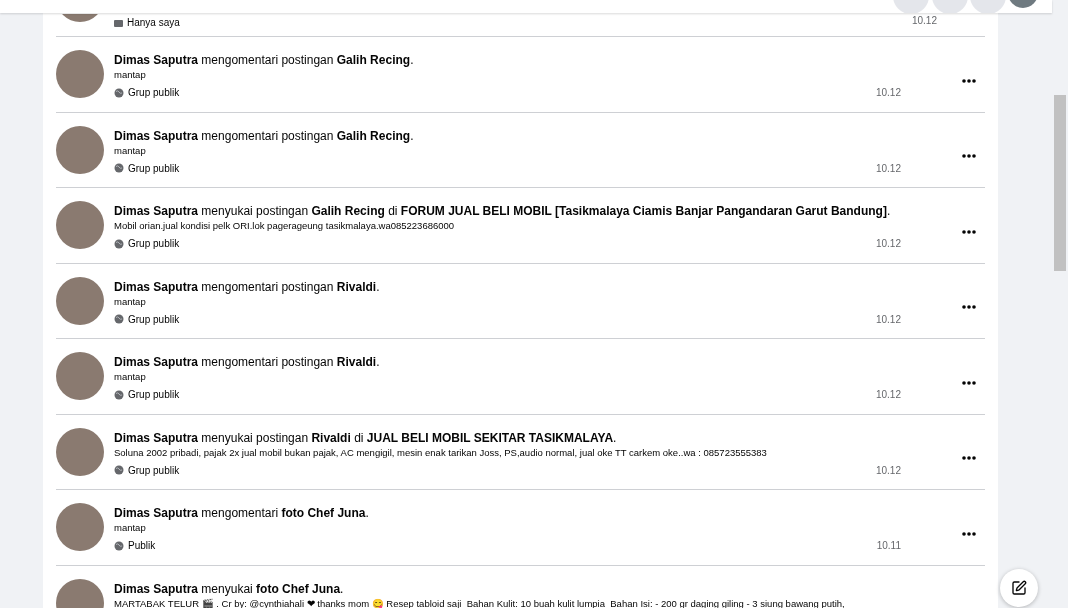 The height and width of the screenshot is (608, 1068). What do you see at coordinates (242, 513) in the screenshot?
I see `activity-headline: Dimas Saputra mengomentari foto Chef Juna.` at bounding box center [242, 513].